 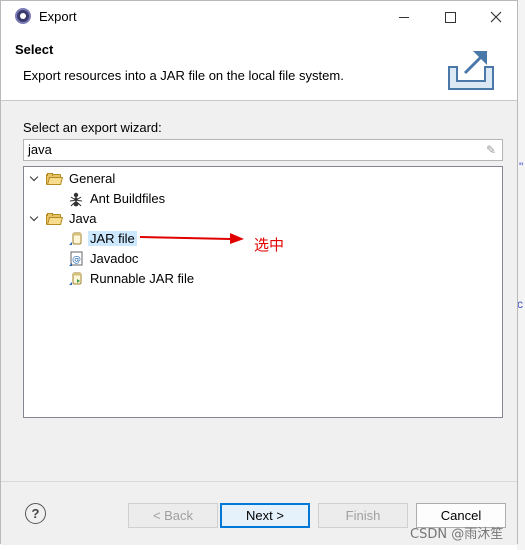 I want to click on help-button: ?, so click(x=35, y=513).